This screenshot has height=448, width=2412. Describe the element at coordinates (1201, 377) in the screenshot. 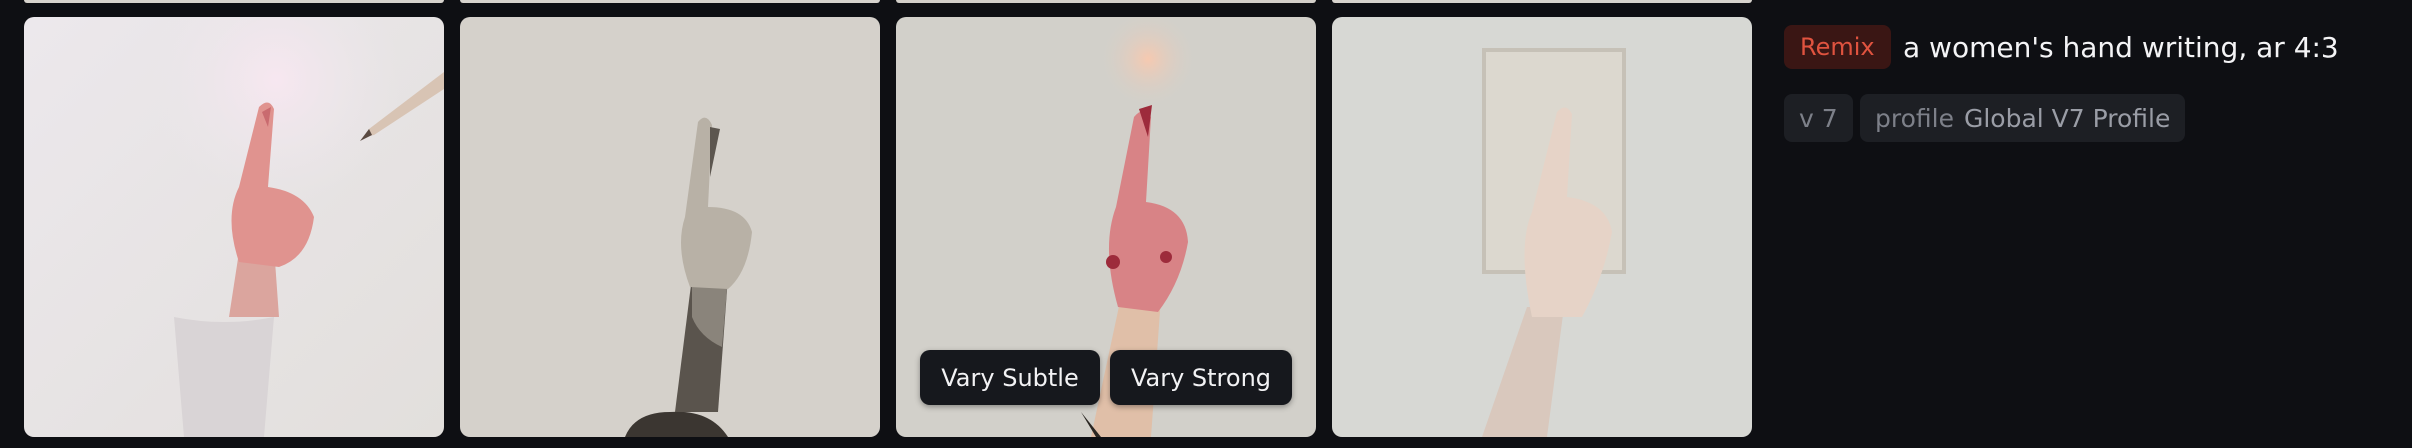

I see `vary-strong-button: Vary Strong` at that location.